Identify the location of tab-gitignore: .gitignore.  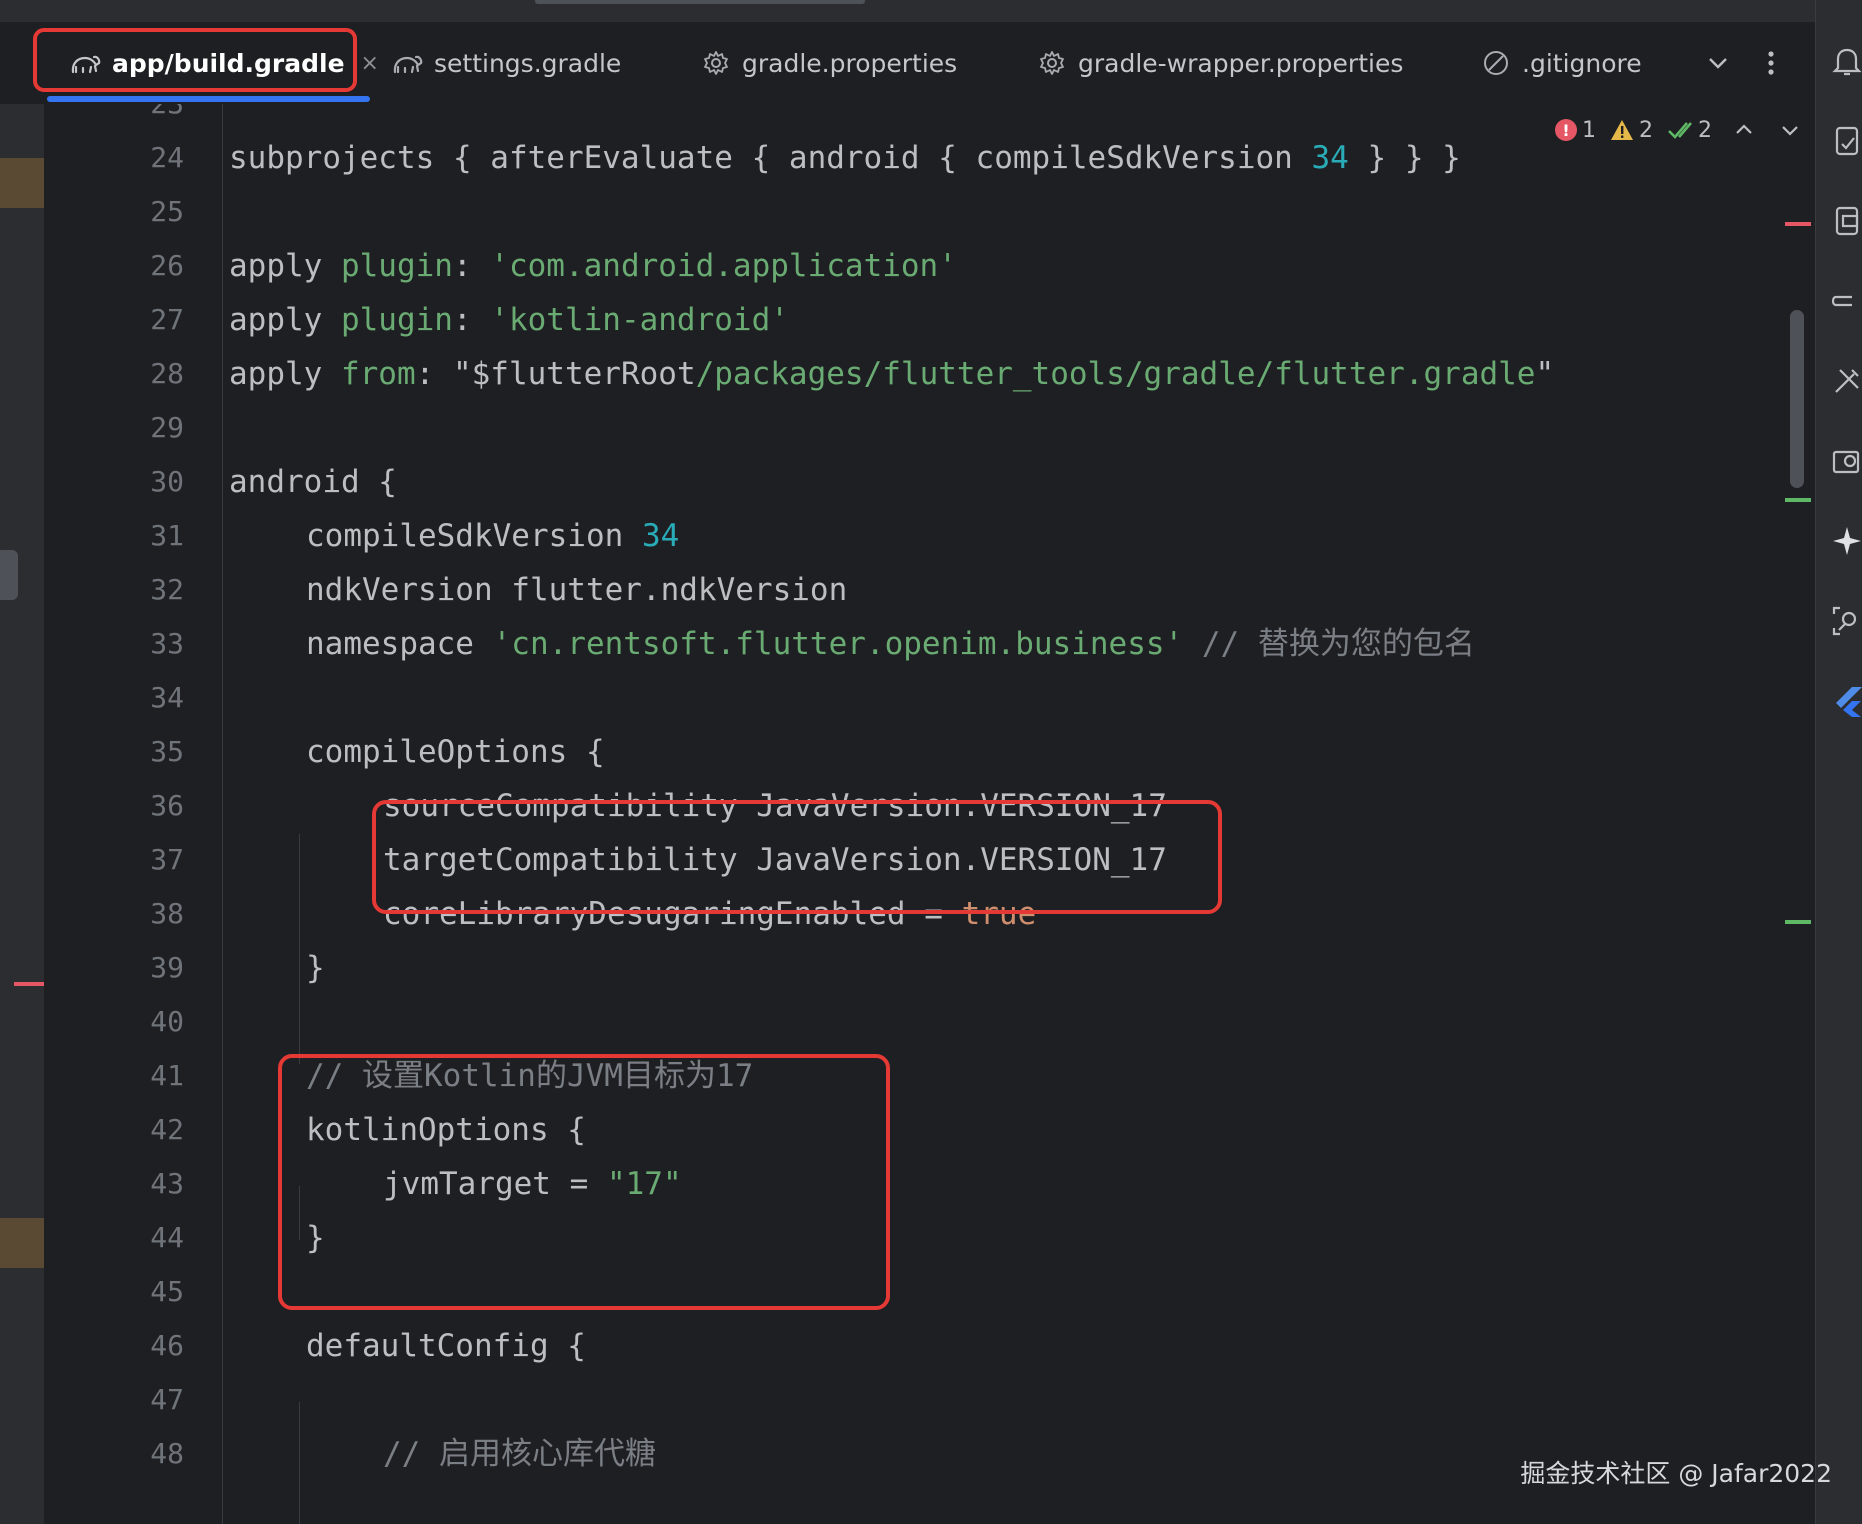
(1560, 63).